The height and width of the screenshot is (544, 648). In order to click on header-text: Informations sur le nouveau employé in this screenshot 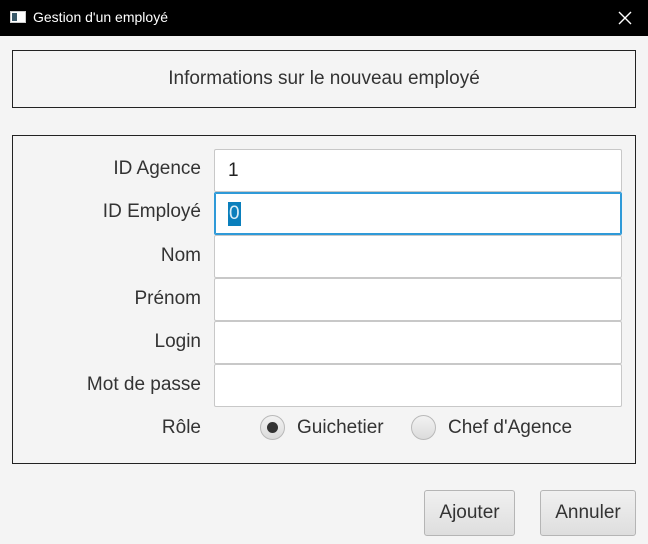, I will do `click(324, 78)`.